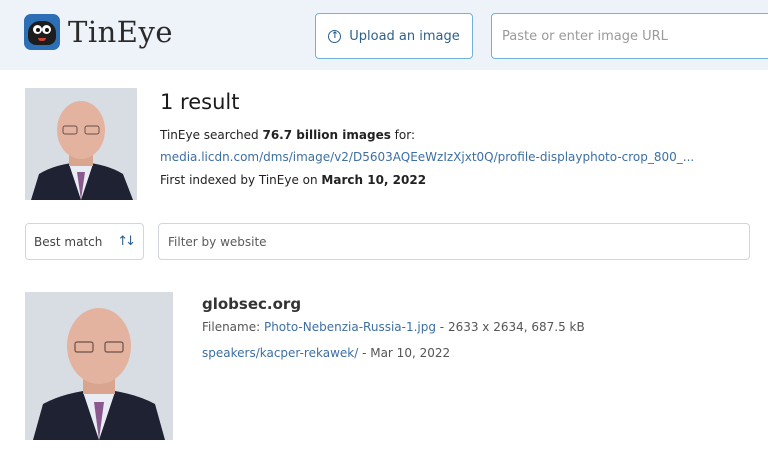 This screenshot has width=768, height=466. Describe the element at coordinates (350, 327) in the screenshot. I see `match-filename-link: Photo-Nebenzia-Russia-1.jpg` at that location.